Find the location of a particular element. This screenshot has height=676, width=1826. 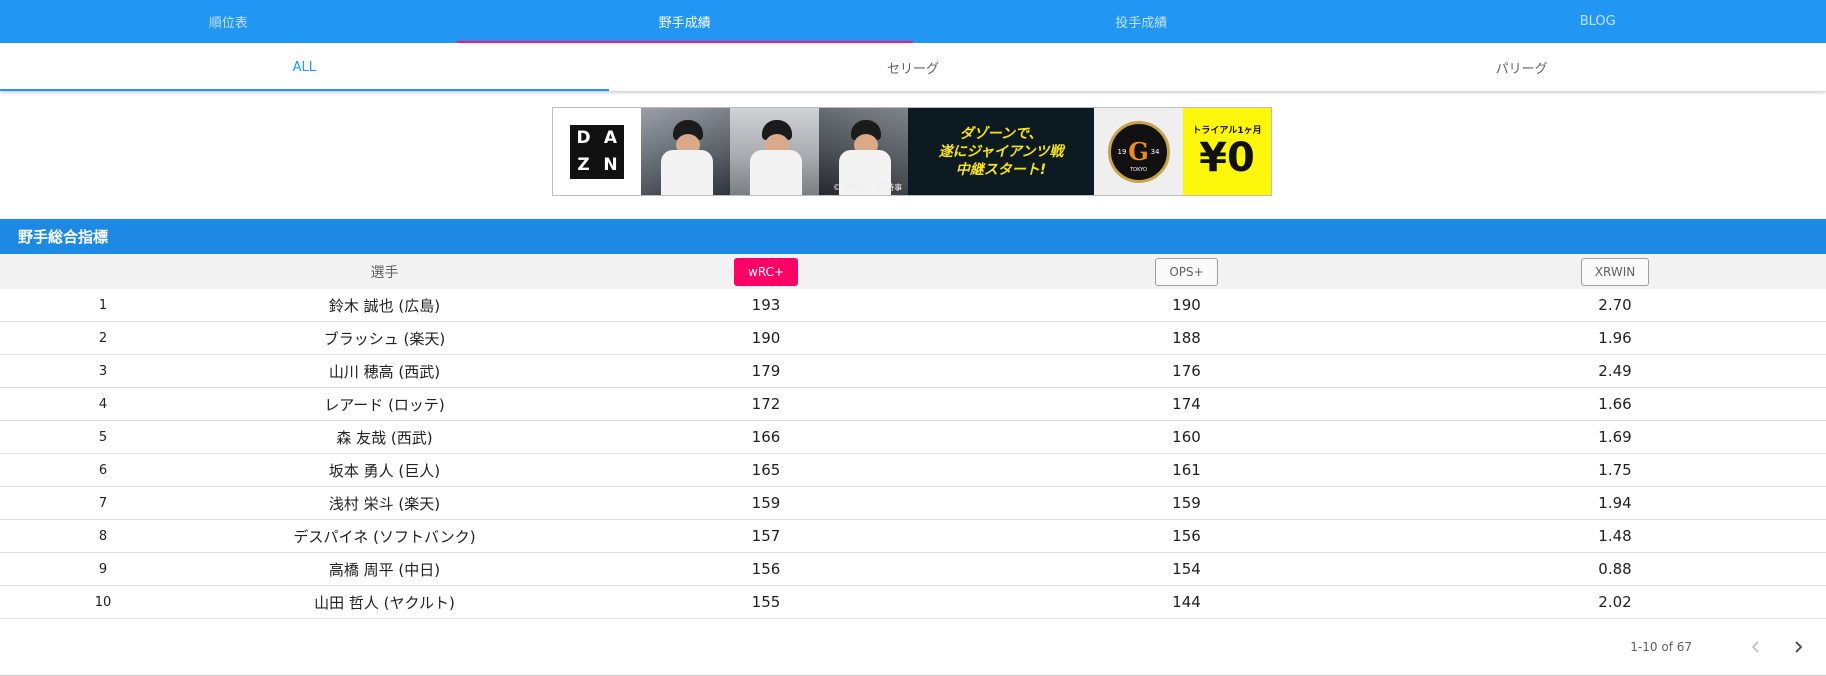

xrwin-cell: 2.02 is located at coordinates (1615, 602).